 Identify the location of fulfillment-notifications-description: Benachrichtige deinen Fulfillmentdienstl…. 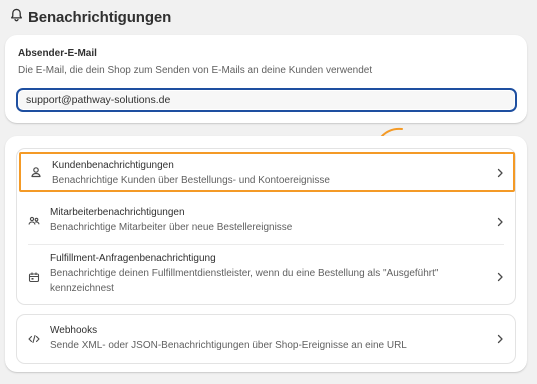
(244, 273).